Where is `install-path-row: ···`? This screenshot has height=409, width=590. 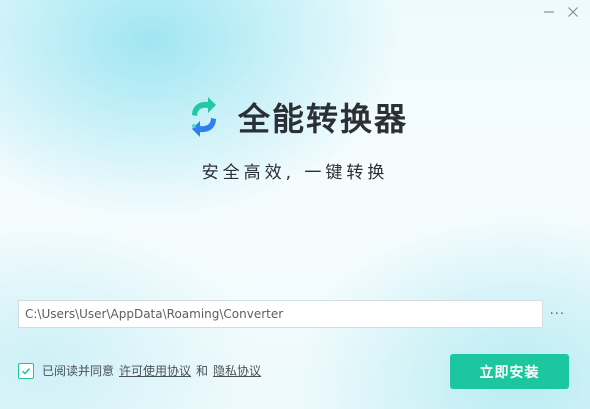 install-path-row: ··· is located at coordinates (295, 314).